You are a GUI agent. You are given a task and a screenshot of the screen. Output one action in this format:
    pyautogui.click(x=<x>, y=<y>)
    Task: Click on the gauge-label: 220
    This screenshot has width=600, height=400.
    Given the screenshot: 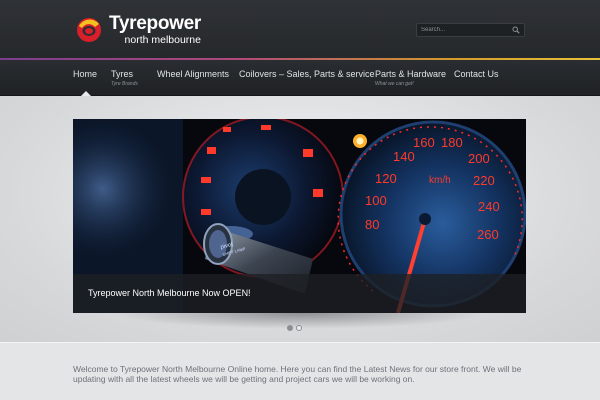 What is the action you would take?
    pyautogui.click(x=484, y=180)
    